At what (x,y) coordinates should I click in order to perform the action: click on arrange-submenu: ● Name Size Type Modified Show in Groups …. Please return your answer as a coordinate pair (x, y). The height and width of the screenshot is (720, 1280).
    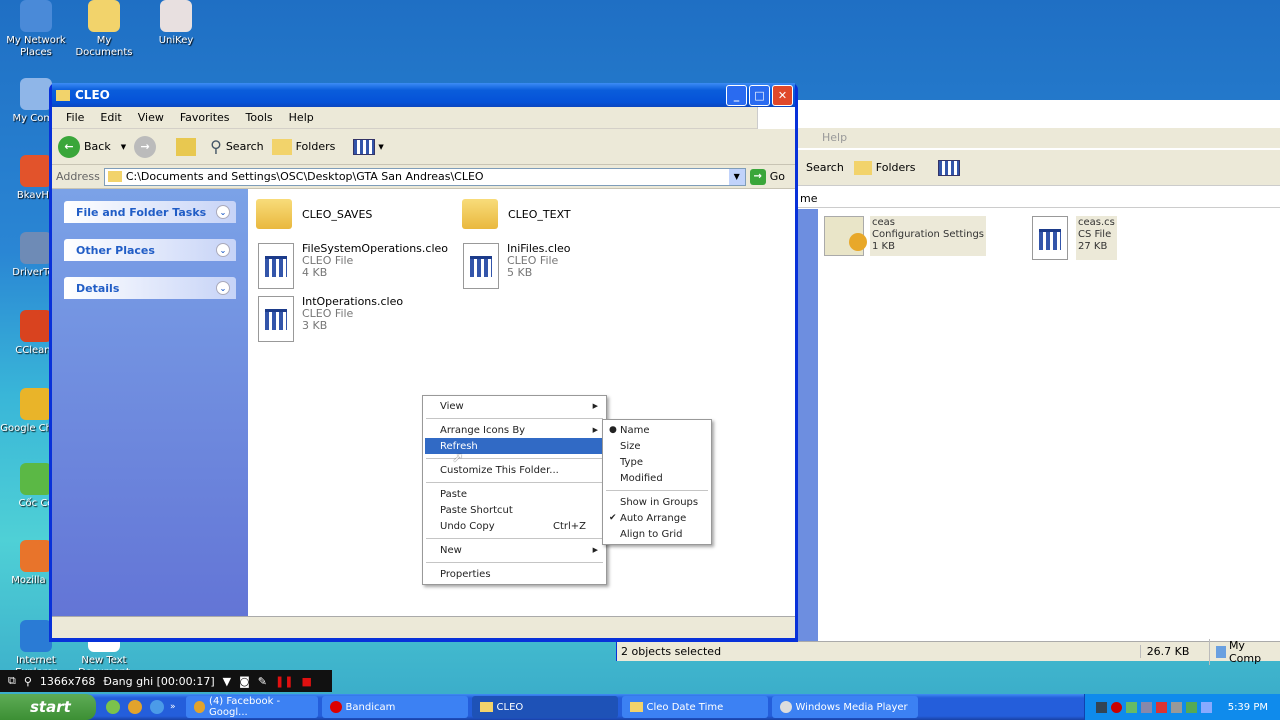
    Looking at the image, I should click on (657, 482).